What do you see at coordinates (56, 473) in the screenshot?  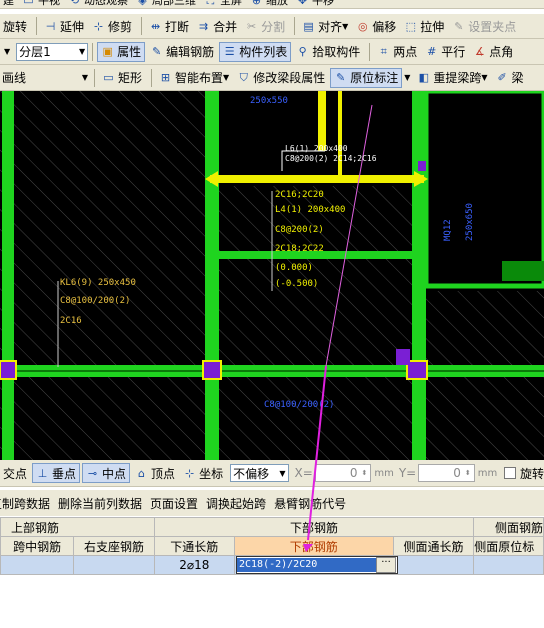 I see `snap-perpendicular: ⊥ 垂点` at bounding box center [56, 473].